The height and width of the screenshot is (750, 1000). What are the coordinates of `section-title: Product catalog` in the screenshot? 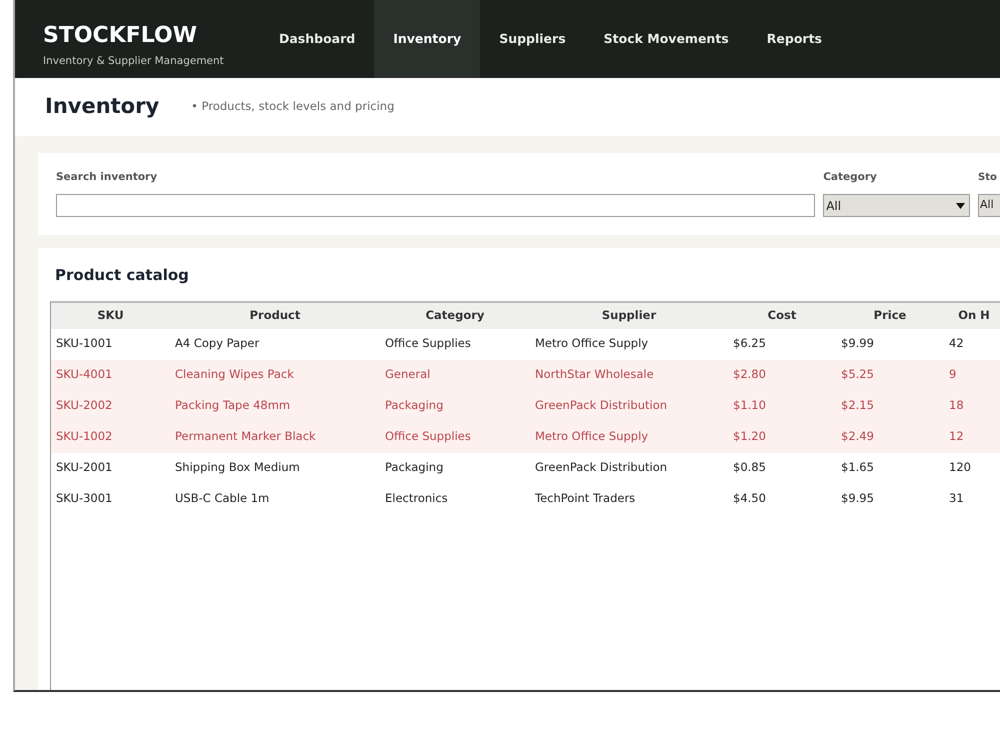 It's located at (122, 275).